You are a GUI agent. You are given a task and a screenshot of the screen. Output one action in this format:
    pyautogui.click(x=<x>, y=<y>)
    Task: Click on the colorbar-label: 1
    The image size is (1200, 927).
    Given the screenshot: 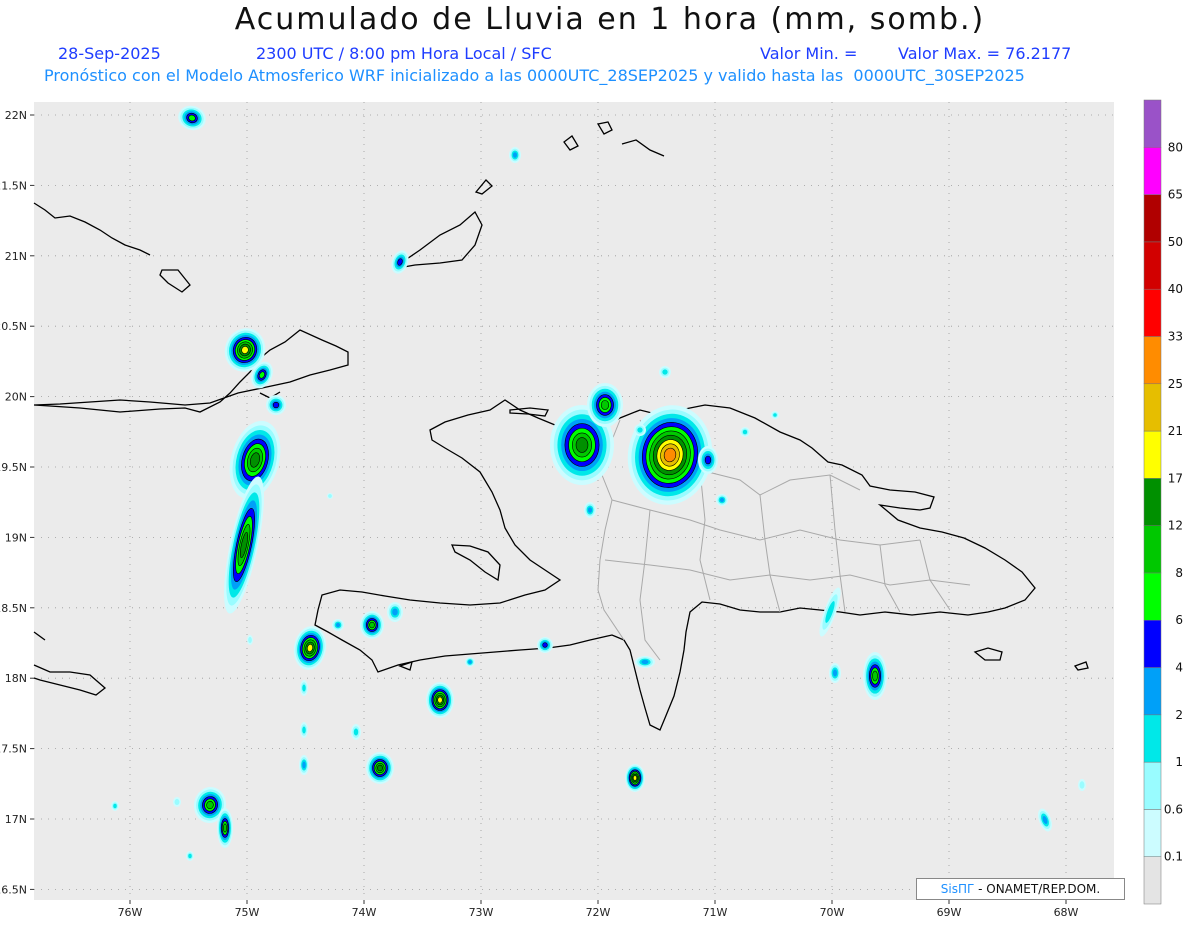 What is the action you would take?
    pyautogui.click(x=1179, y=762)
    